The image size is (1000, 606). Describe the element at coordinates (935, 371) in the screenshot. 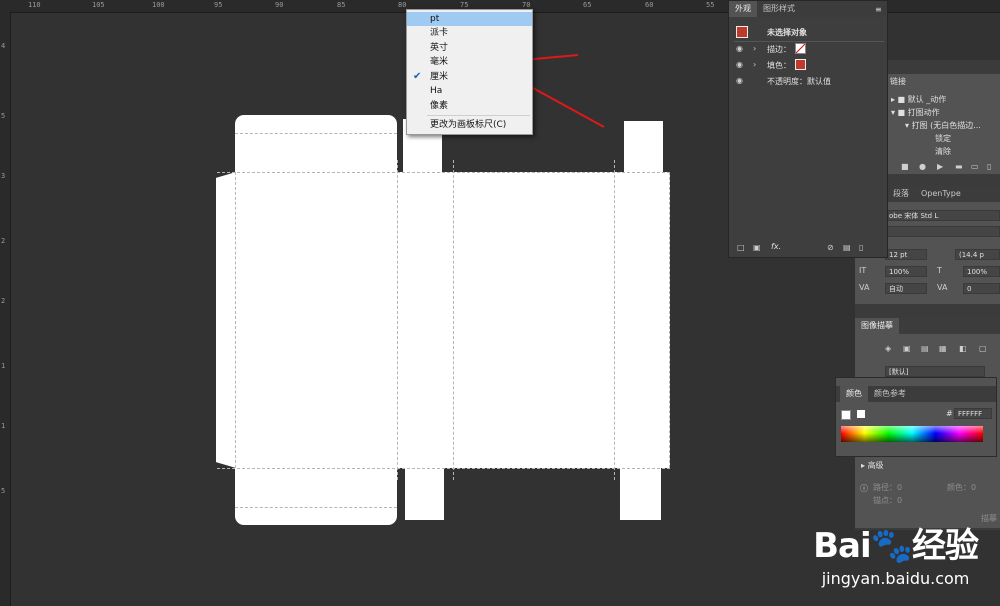

I see `preset-select: [默认]` at that location.